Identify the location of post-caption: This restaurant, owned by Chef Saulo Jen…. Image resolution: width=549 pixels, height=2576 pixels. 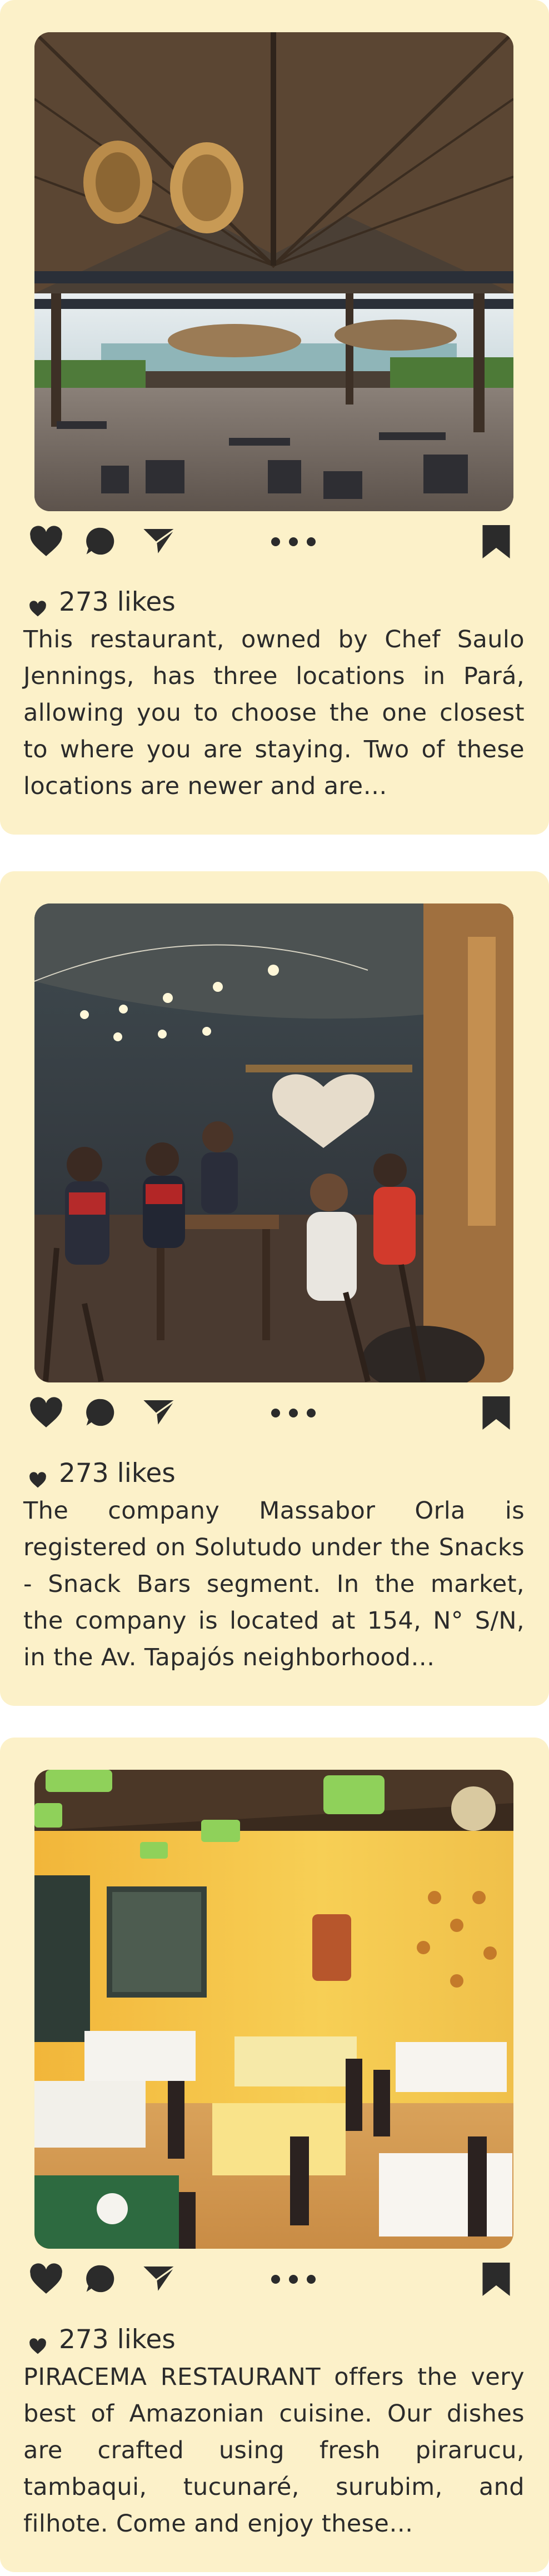
(274, 713).